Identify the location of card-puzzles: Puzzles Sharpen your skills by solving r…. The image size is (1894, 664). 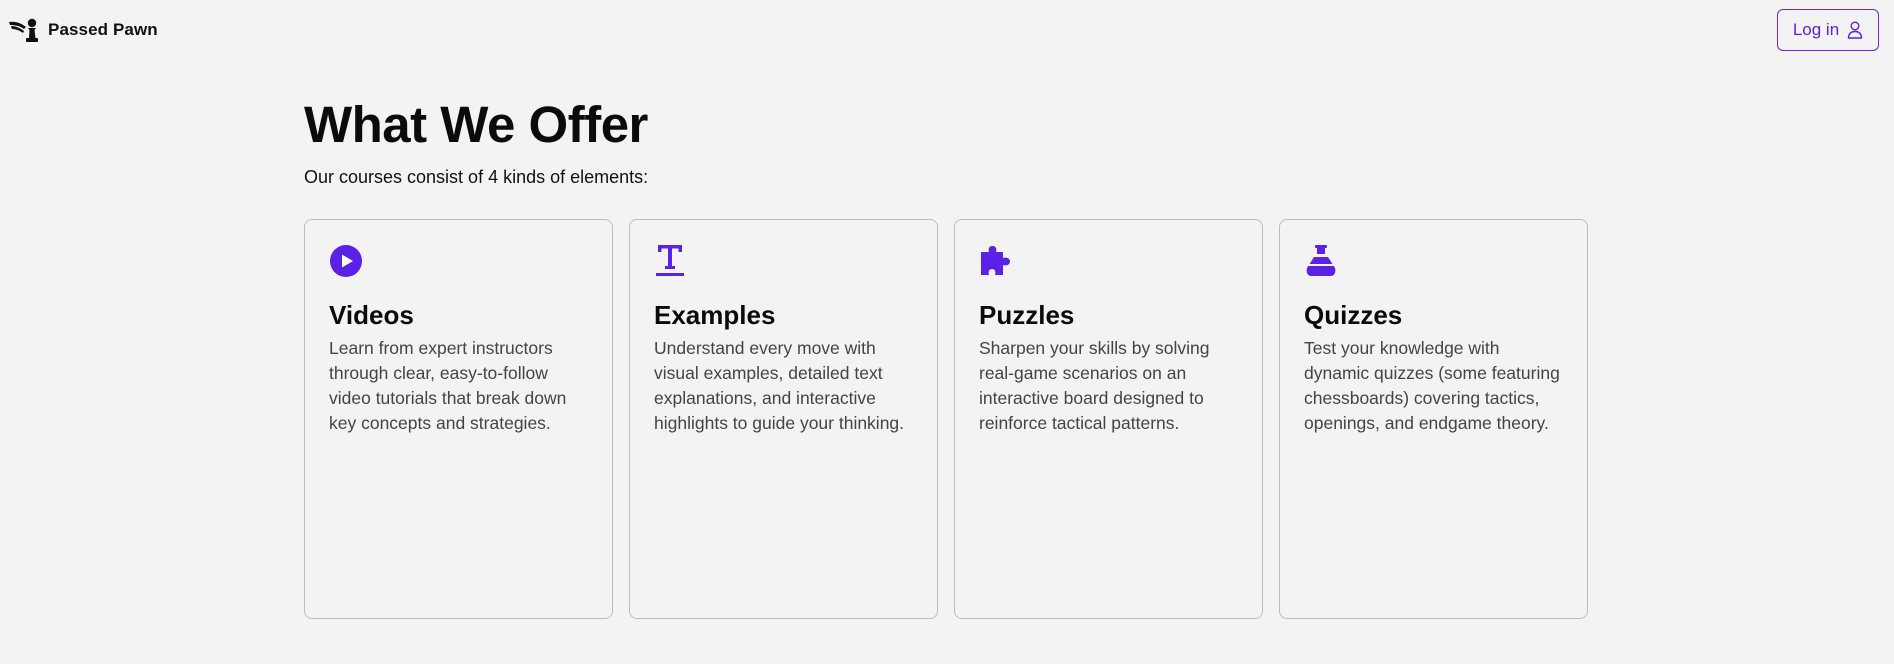
(1108, 419).